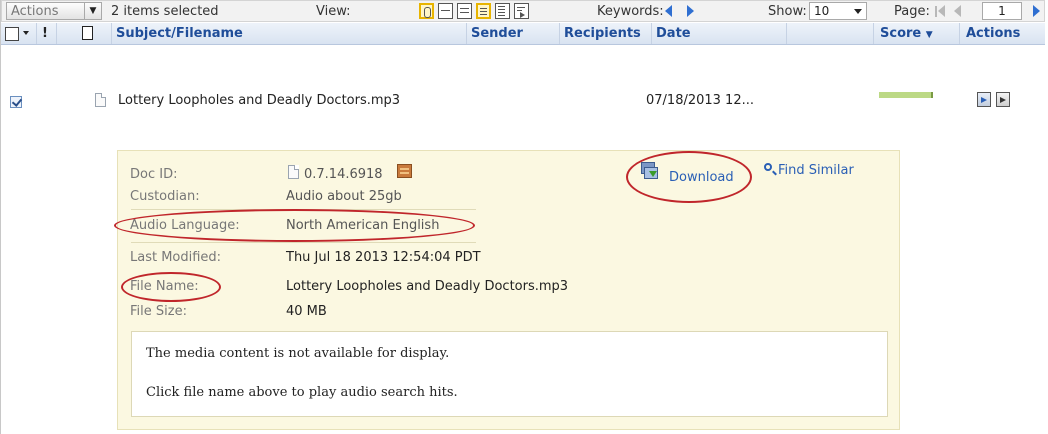  I want to click on annotation-circle-download, so click(689, 177).